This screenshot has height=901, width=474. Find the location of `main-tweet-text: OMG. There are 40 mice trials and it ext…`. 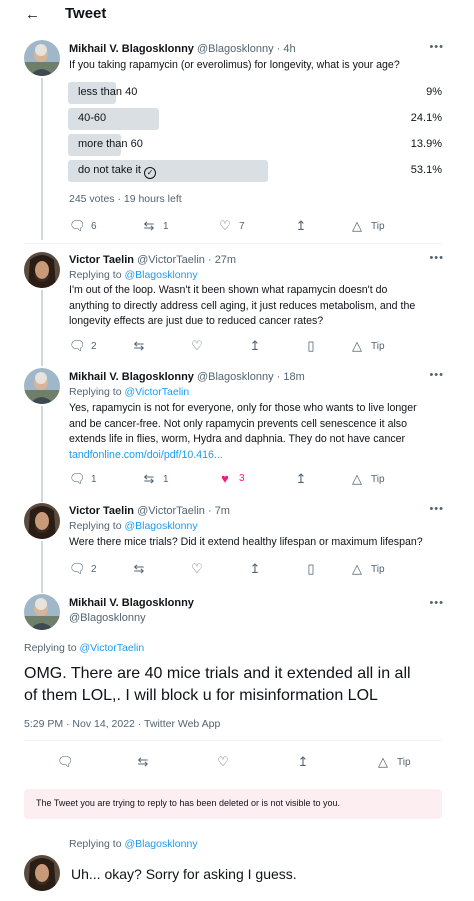

main-tweet-text: OMG. There are 40 mice trials and it ext… is located at coordinates (217, 684).